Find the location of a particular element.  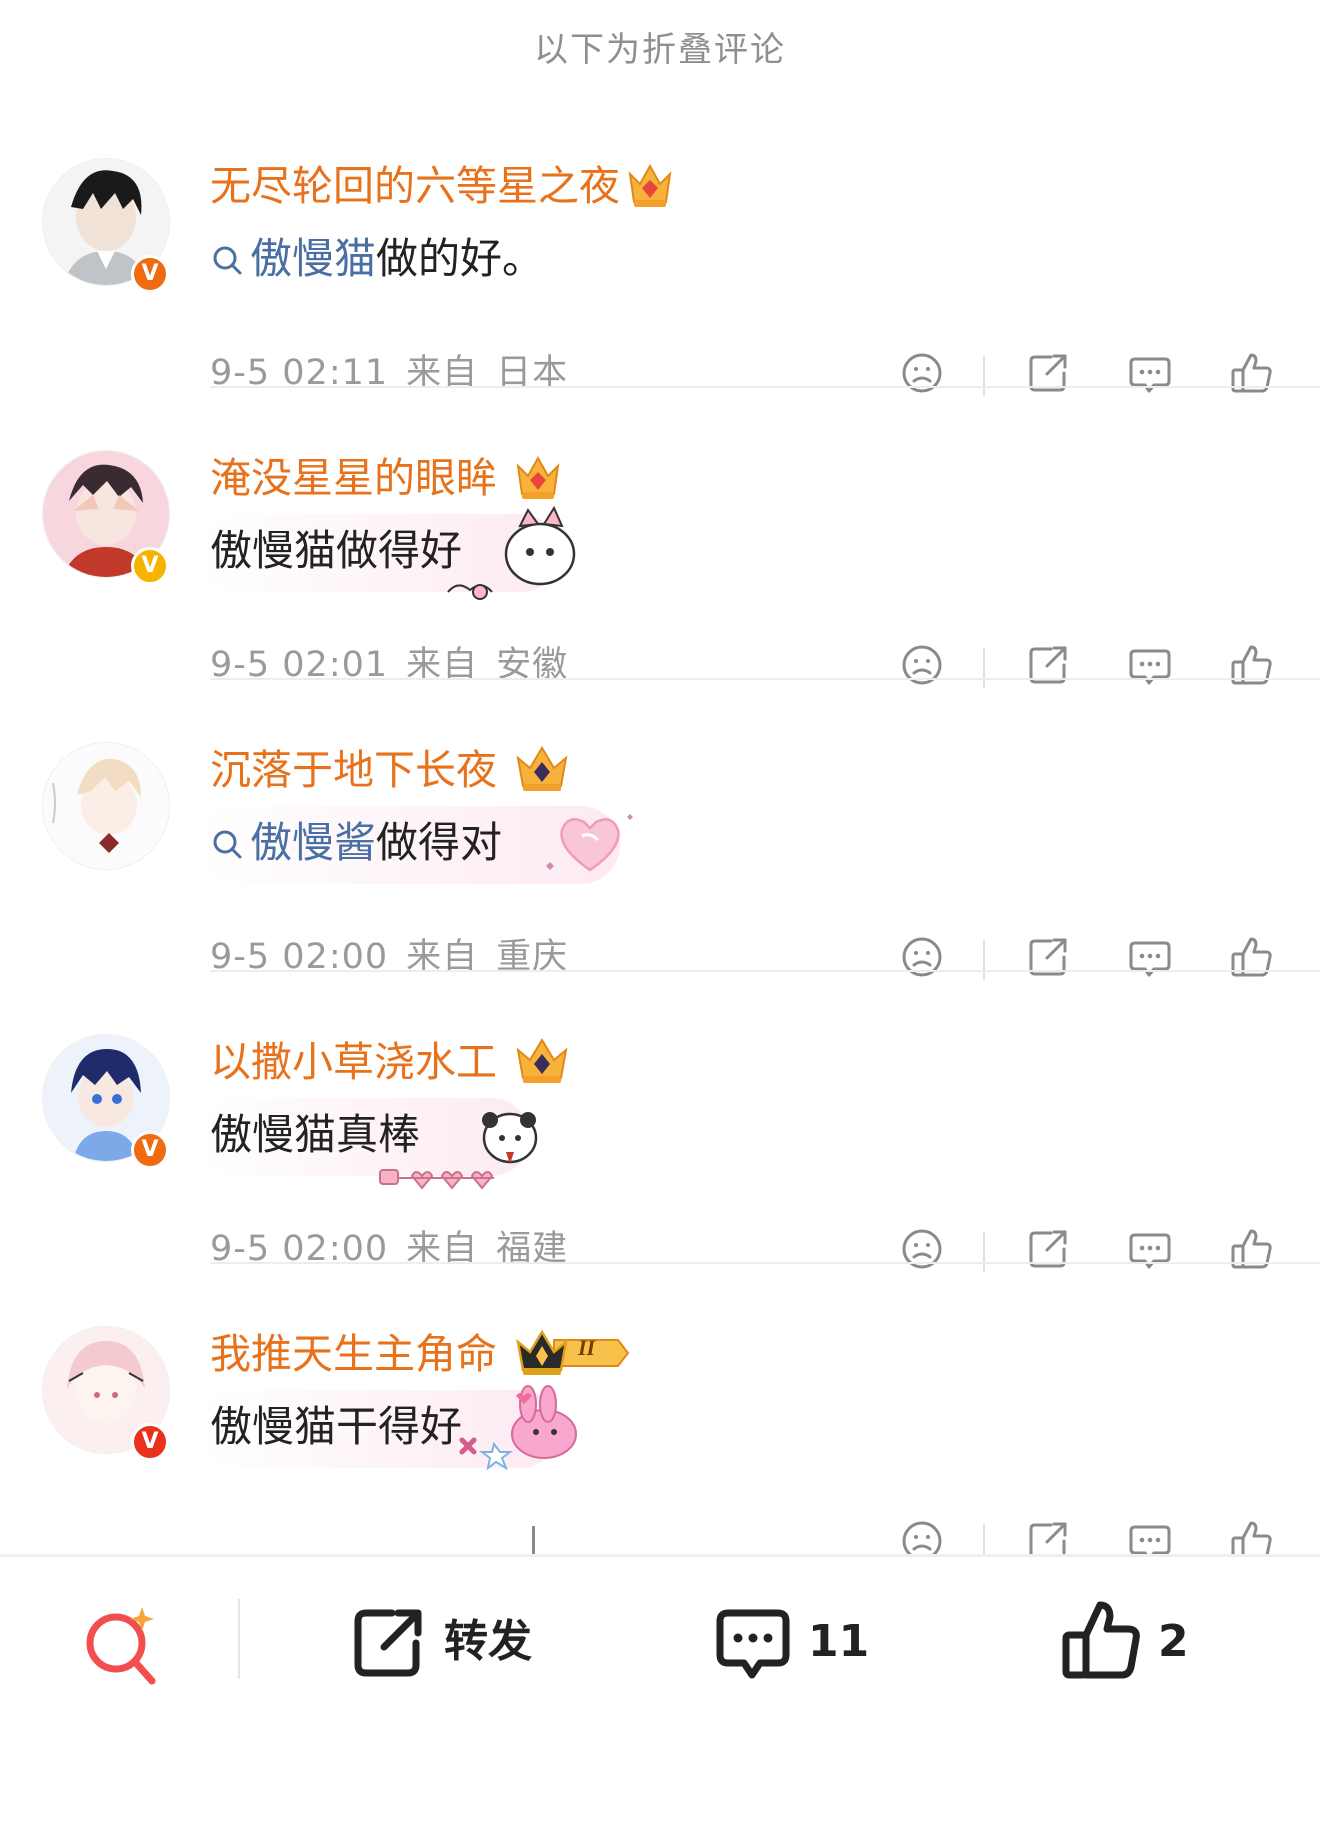

comment-body: 傲慢猫干得好 is located at coordinates (336, 1426).